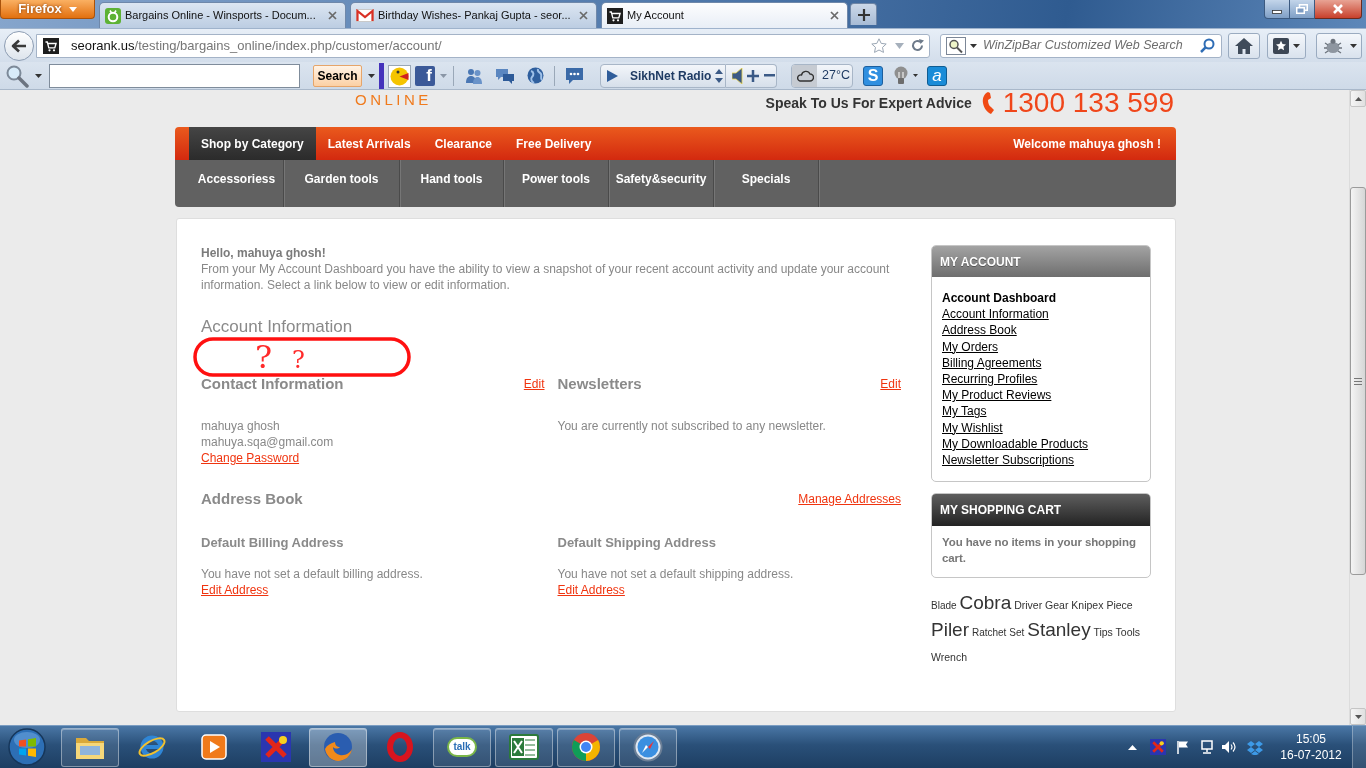 The height and width of the screenshot is (768, 1366). What do you see at coordinates (970, 346) in the screenshot?
I see `sidebar-link: My Orders` at bounding box center [970, 346].